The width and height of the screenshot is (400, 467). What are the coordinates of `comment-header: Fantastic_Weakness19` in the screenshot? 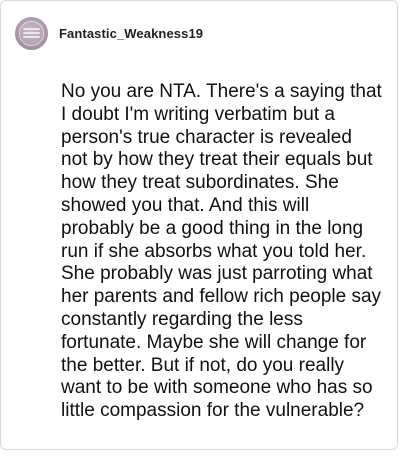 It's located at (109, 33).